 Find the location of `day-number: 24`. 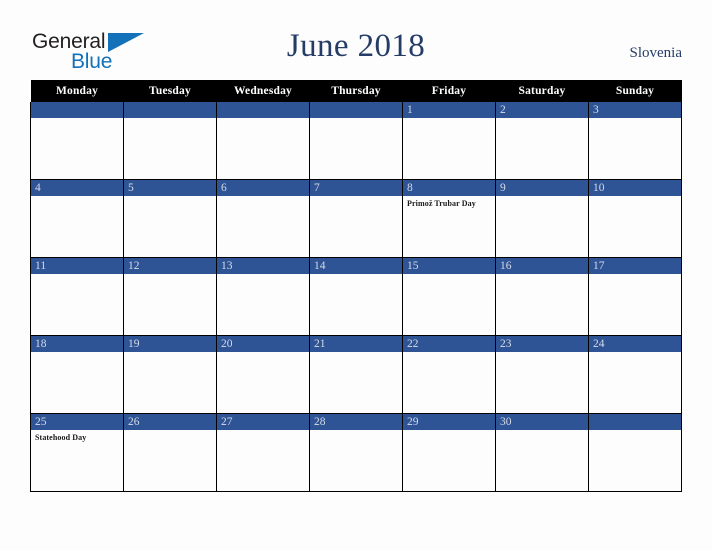

day-number: 24 is located at coordinates (635, 344).